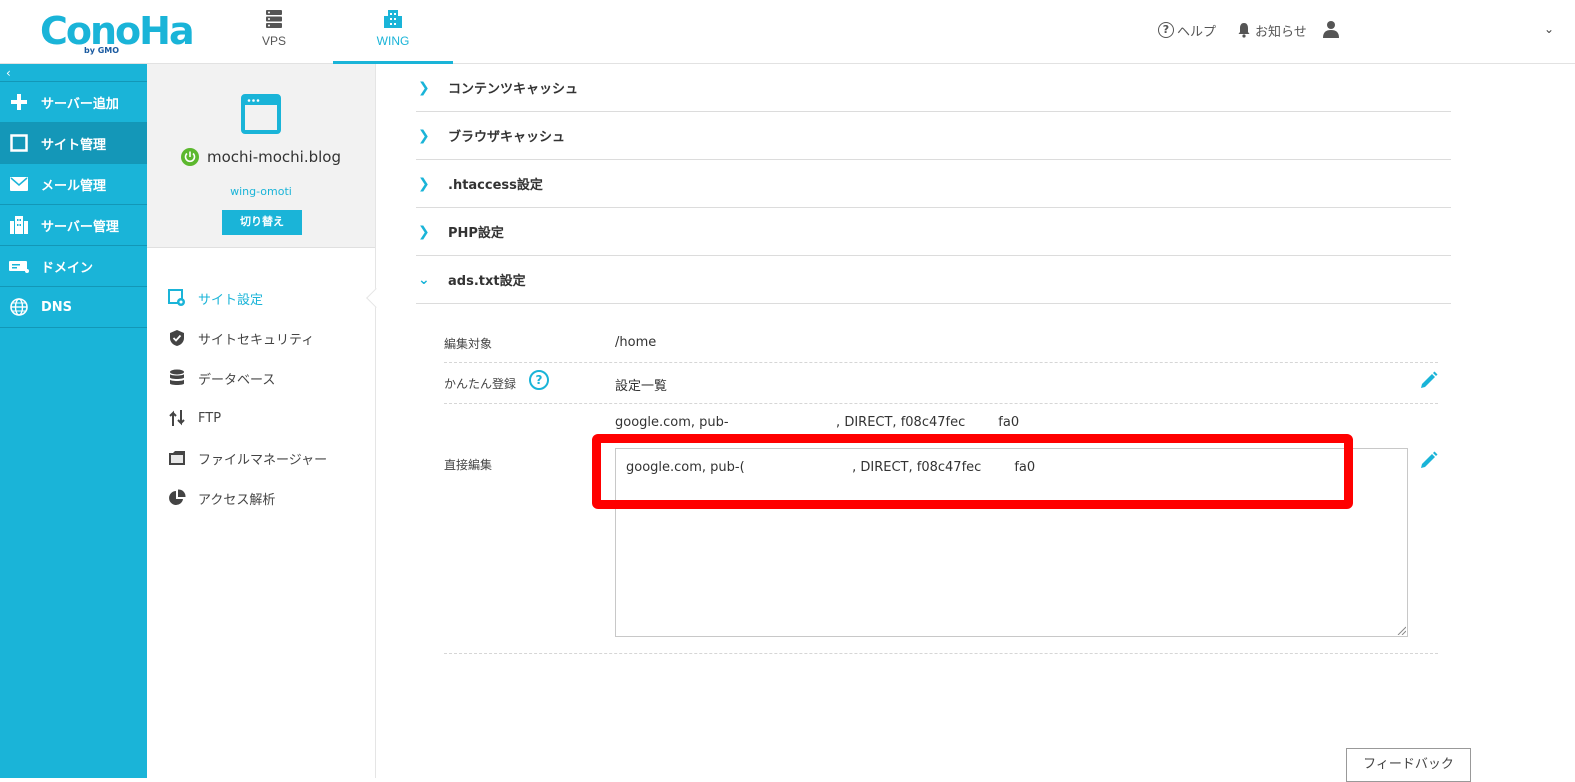 The width and height of the screenshot is (1575, 782). Describe the element at coordinates (376, 298) in the screenshot. I see `active-menu-pointer` at that location.